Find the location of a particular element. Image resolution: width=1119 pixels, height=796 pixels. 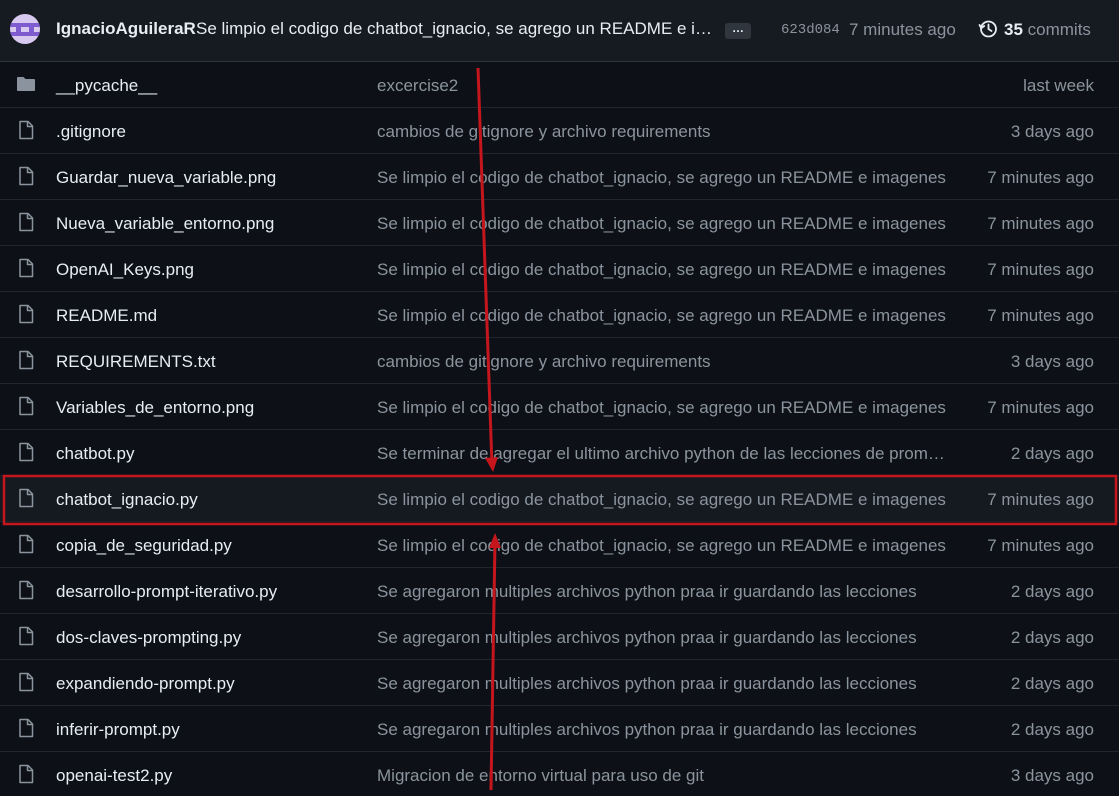

file-name-link: REQUIREMENTS.txt is located at coordinates (136, 362).